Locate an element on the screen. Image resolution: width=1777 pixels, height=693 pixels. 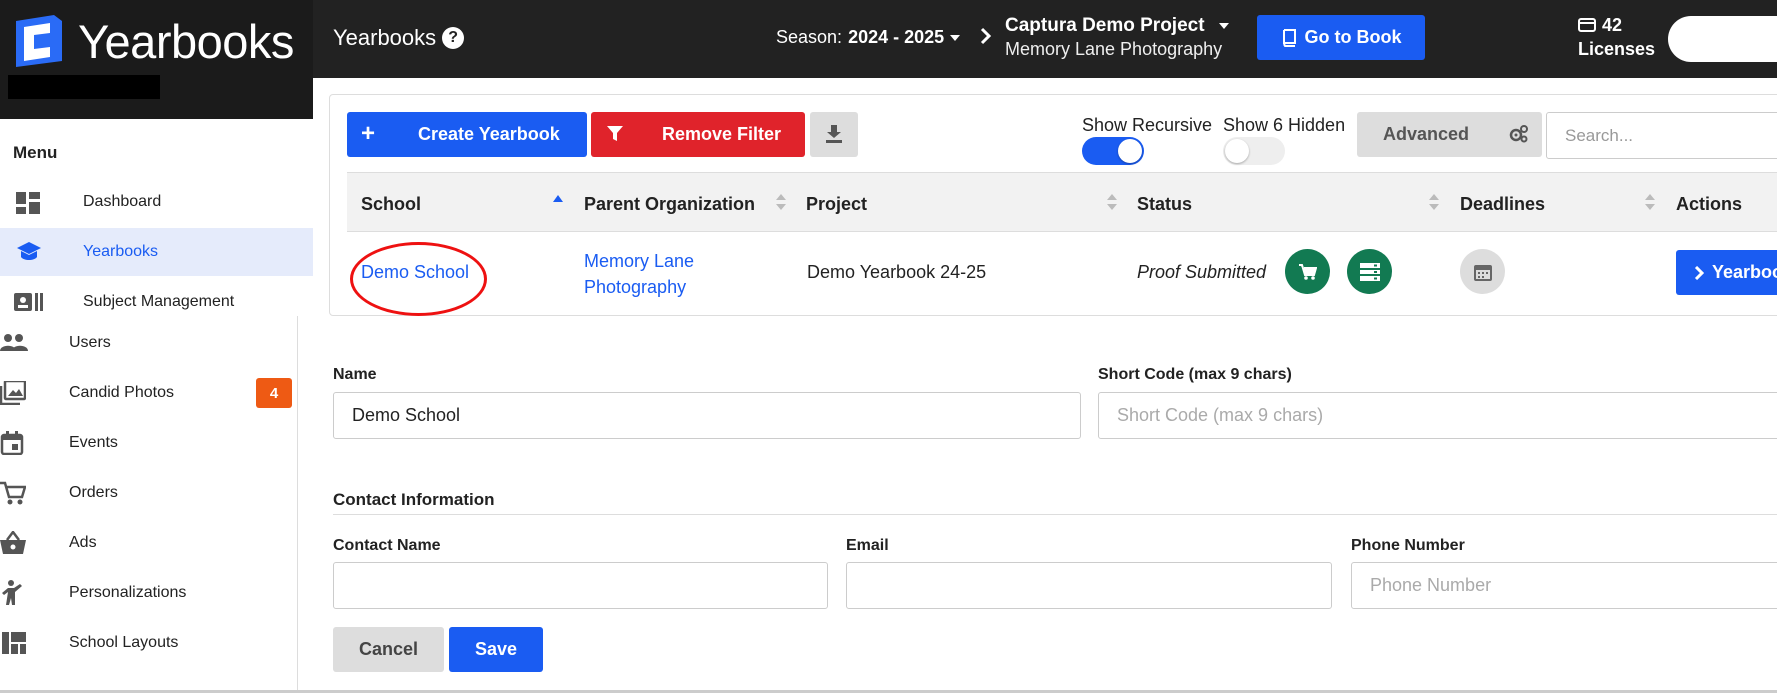
cancel-button: Cancel is located at coordinates (388, 649).